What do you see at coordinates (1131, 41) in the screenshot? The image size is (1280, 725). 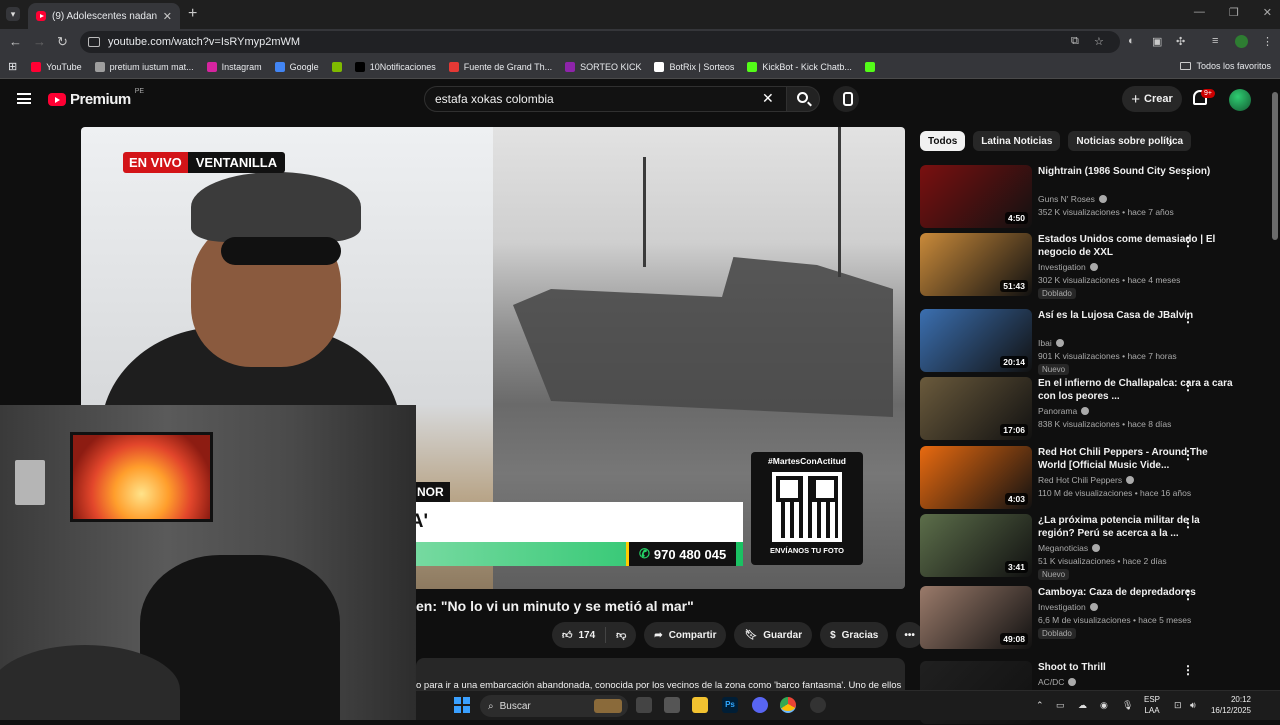 I see `extension-icon: ◐` at bounding box center [1131, 41].